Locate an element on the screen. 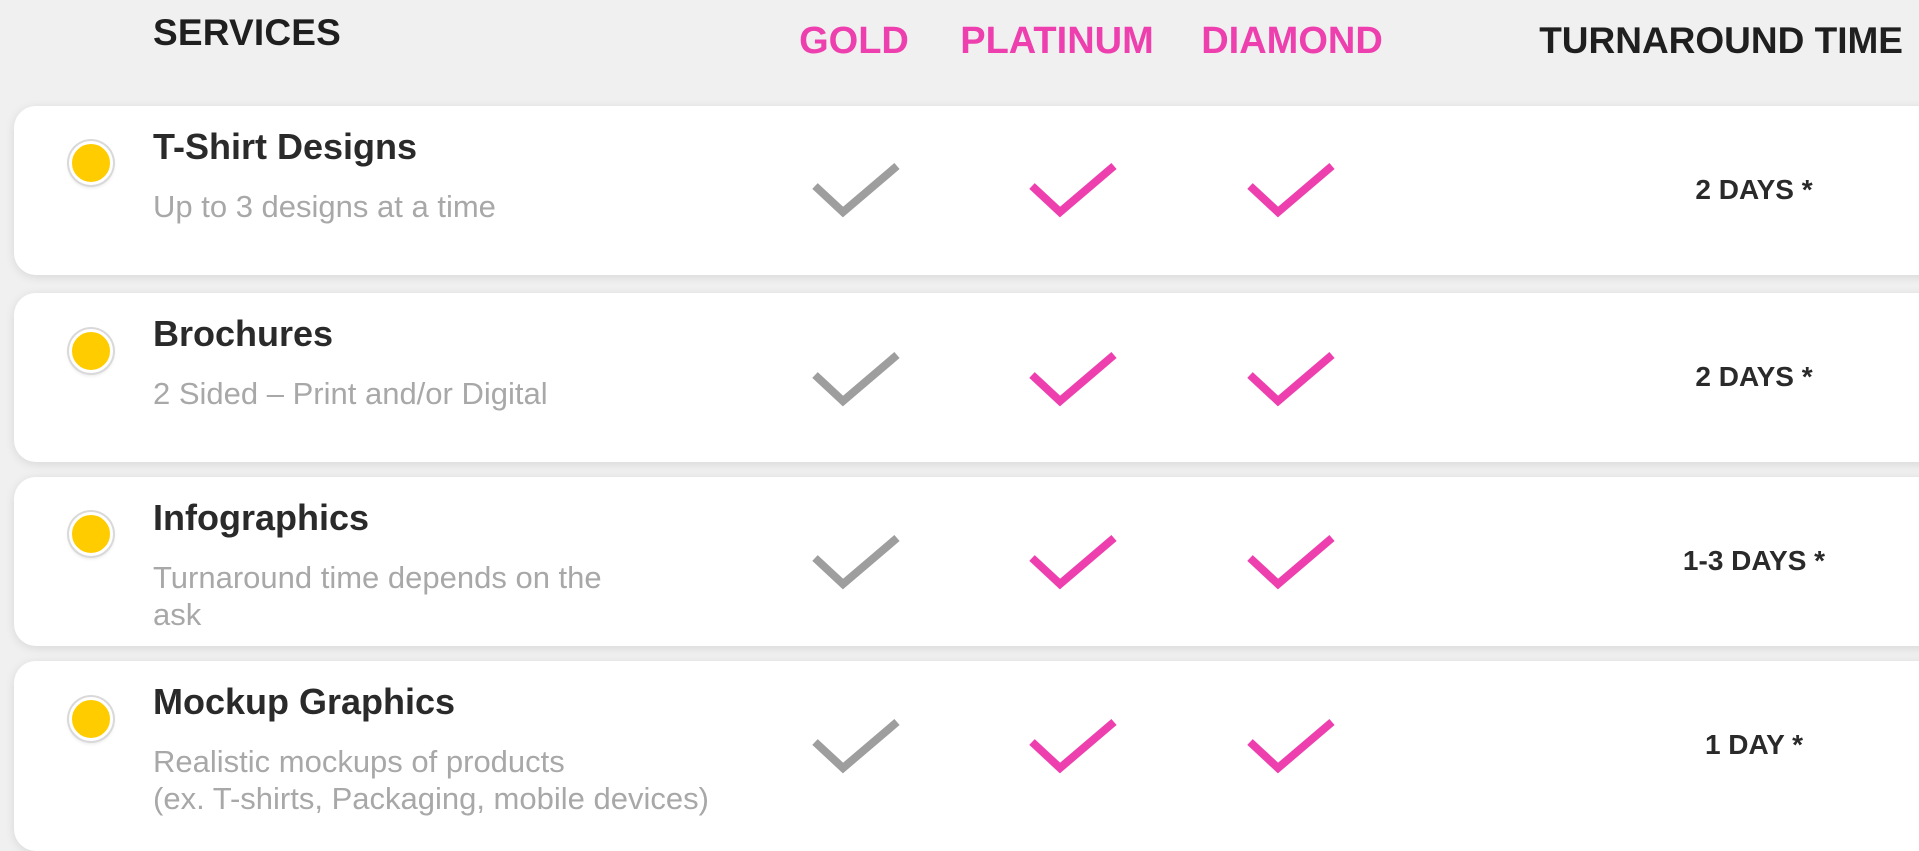 The image size is (1919, 851). service-description-line: Turnaround time depends on the is located at coordinates (377, 577).